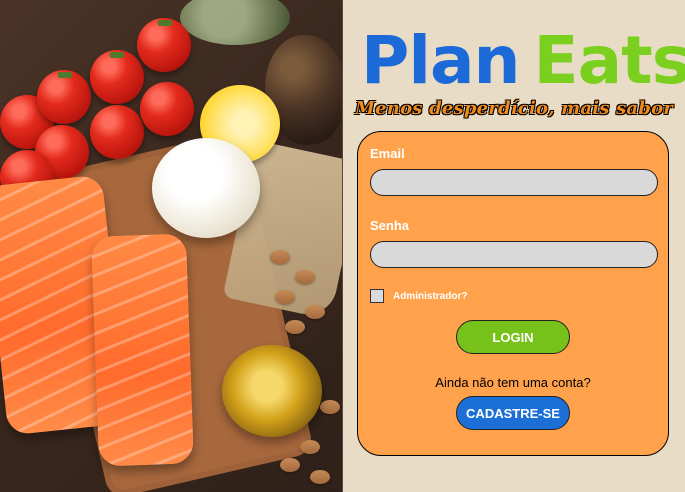 The height and width of the screenshot is (492, 685). Describe the element at coordinates (513, 337) in the screenshot. I see `login-button: LOGIN` at that location.